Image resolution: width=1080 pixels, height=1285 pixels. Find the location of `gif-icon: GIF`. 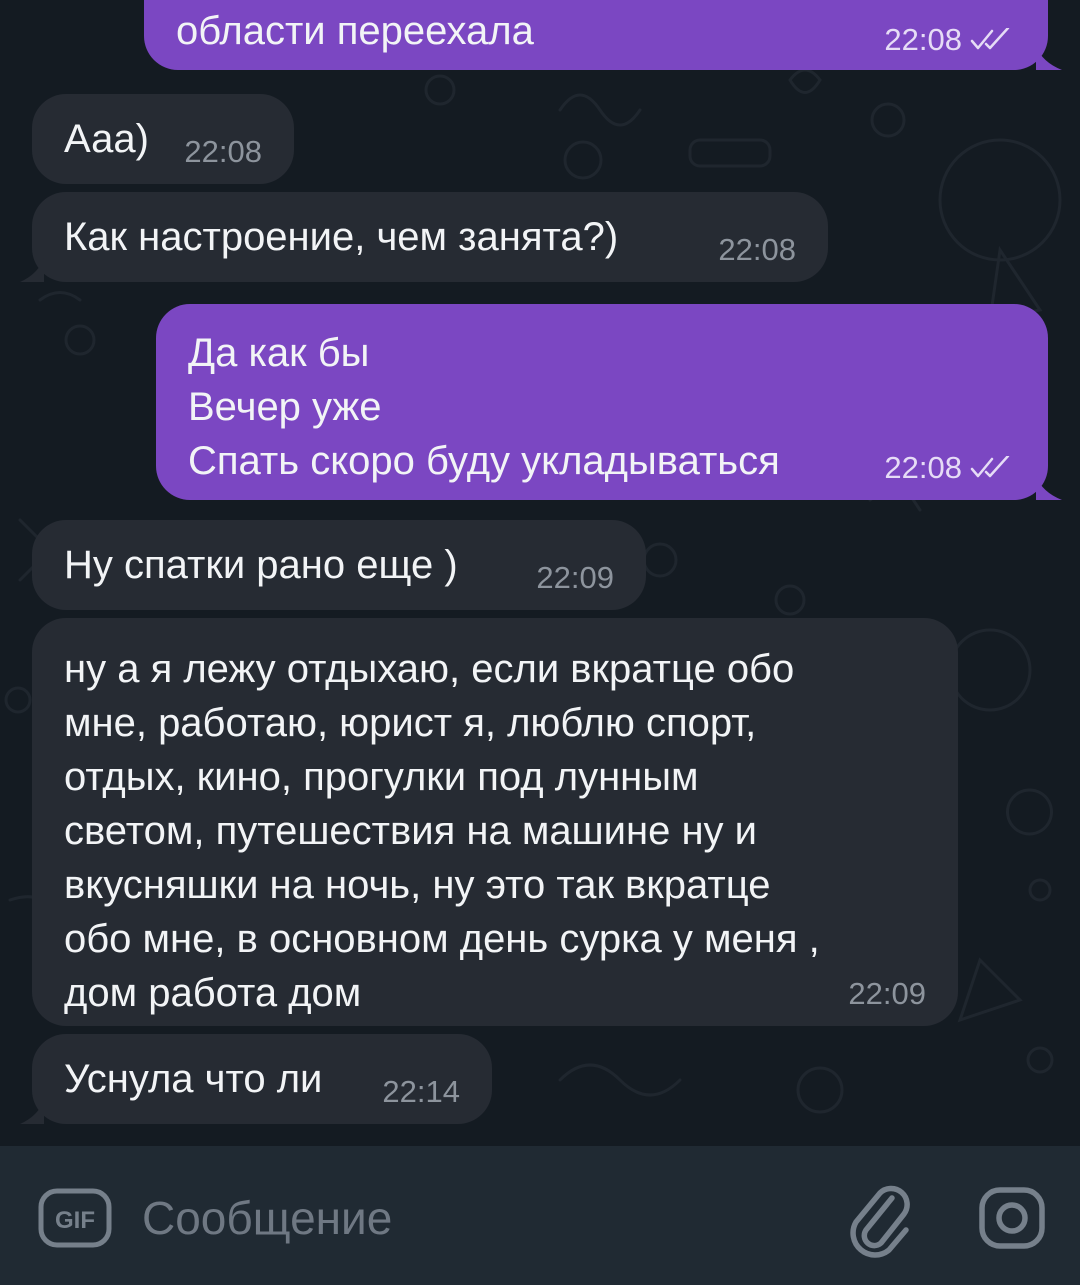

gif-icon: GIF is located at coordinates (75, 1218).